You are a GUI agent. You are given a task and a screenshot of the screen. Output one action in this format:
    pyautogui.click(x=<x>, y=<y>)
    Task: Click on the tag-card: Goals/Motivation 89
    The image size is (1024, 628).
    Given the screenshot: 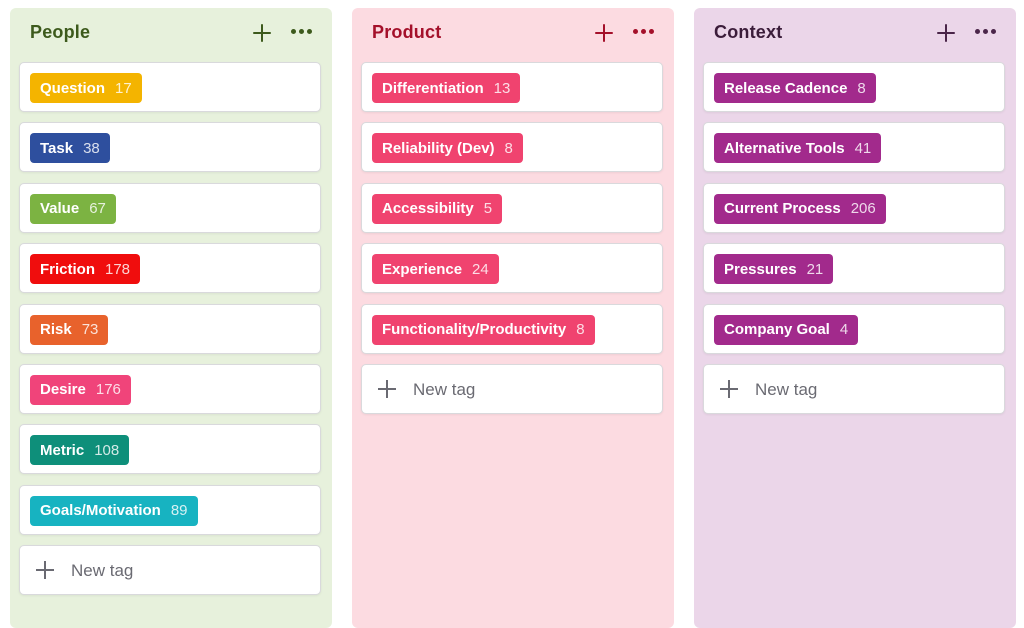 What is the action you would take?
    pyautogui.click(x=170, y=509)
    